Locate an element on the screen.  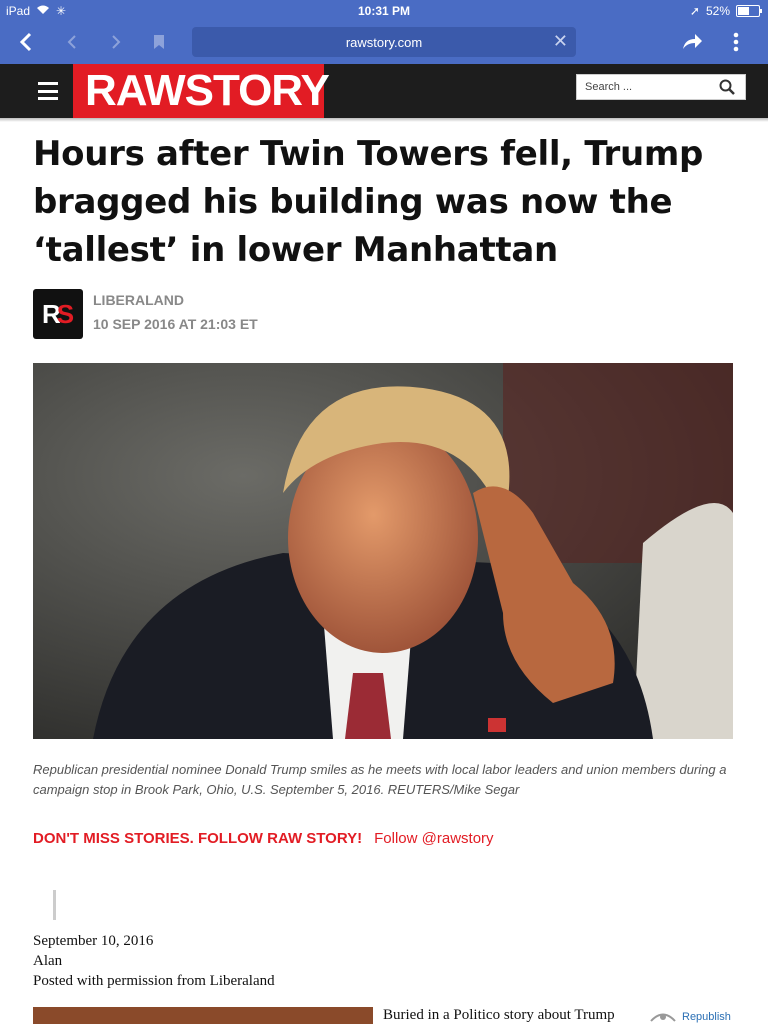
clock: 10:31 PM is located at coordinates (384, 11).